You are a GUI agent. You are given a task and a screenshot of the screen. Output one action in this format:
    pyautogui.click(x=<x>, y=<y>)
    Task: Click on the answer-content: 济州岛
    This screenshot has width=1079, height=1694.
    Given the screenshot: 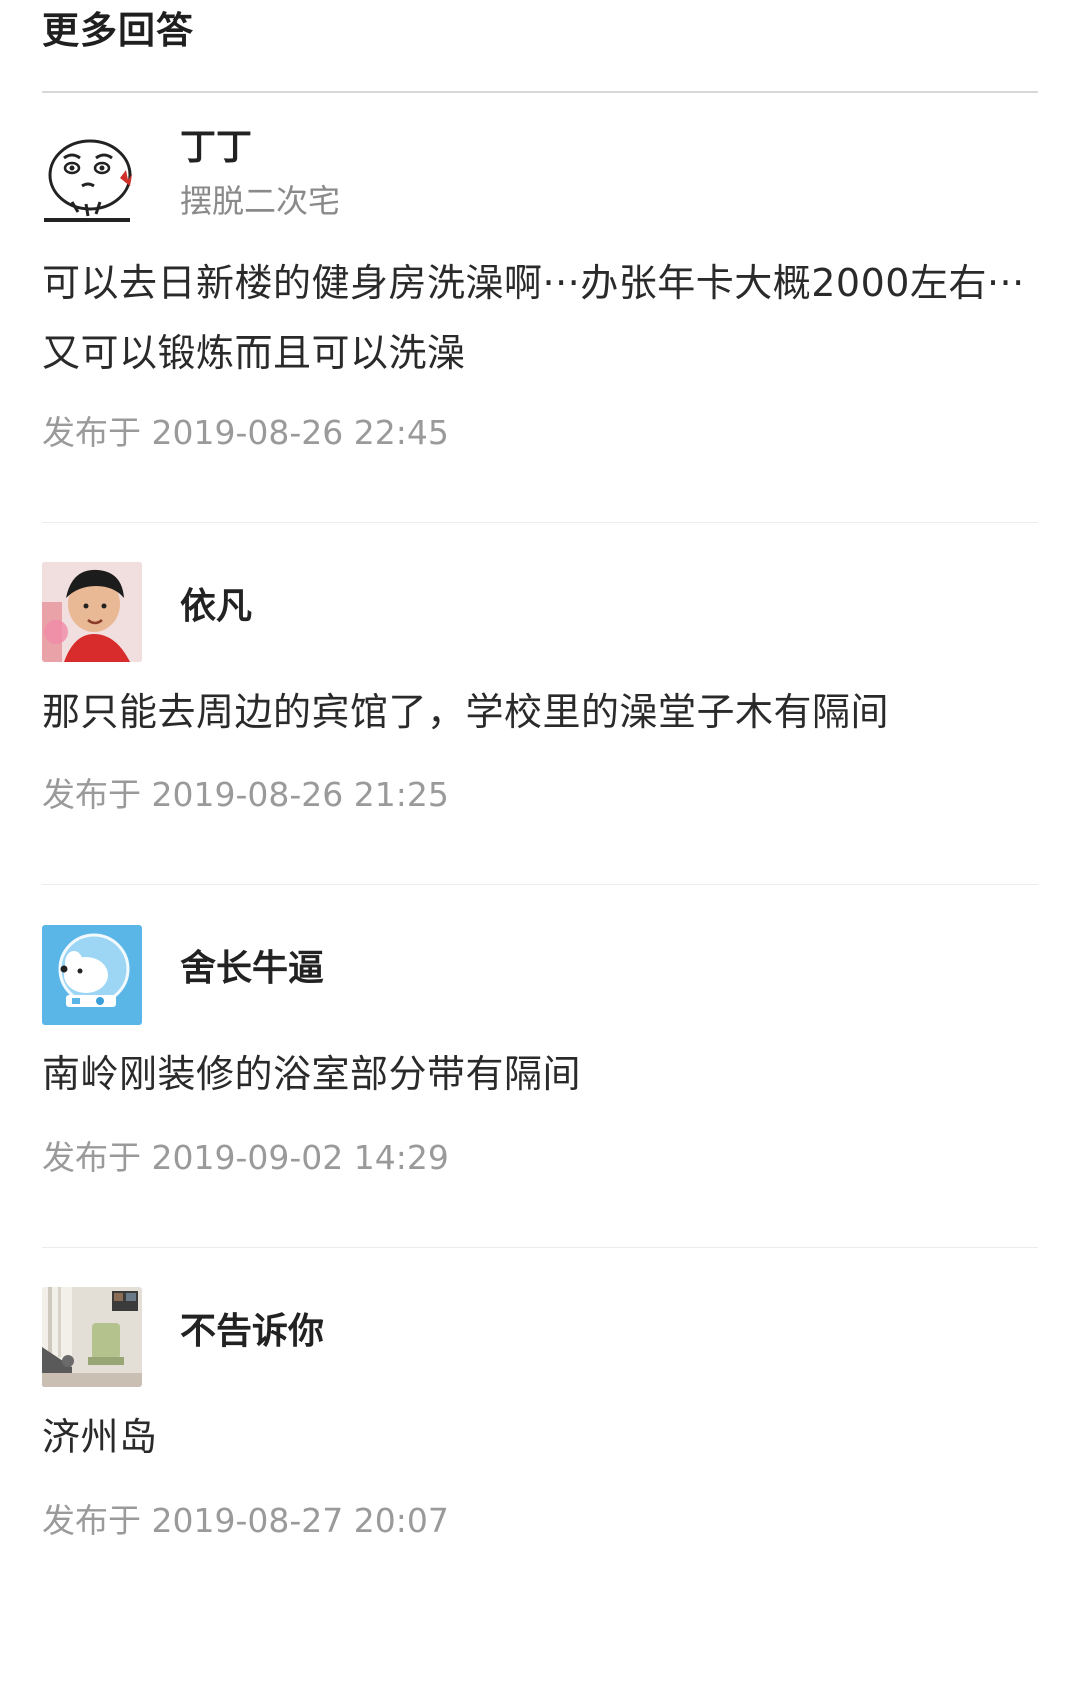 What is the action you would take?
    pyautogui.click(x=100, y=1437)
    